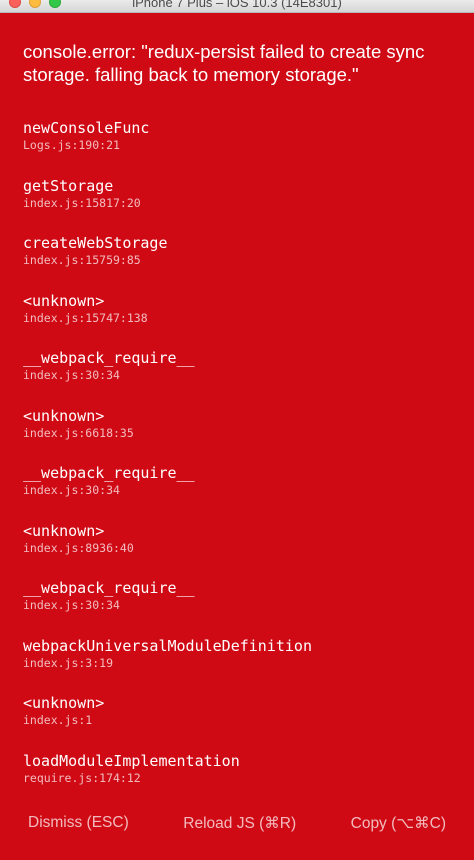  Describe the element at coordinates (238, 723) in the screenshot. I see `stack-frame: <unknown> index.js:1` at that location.